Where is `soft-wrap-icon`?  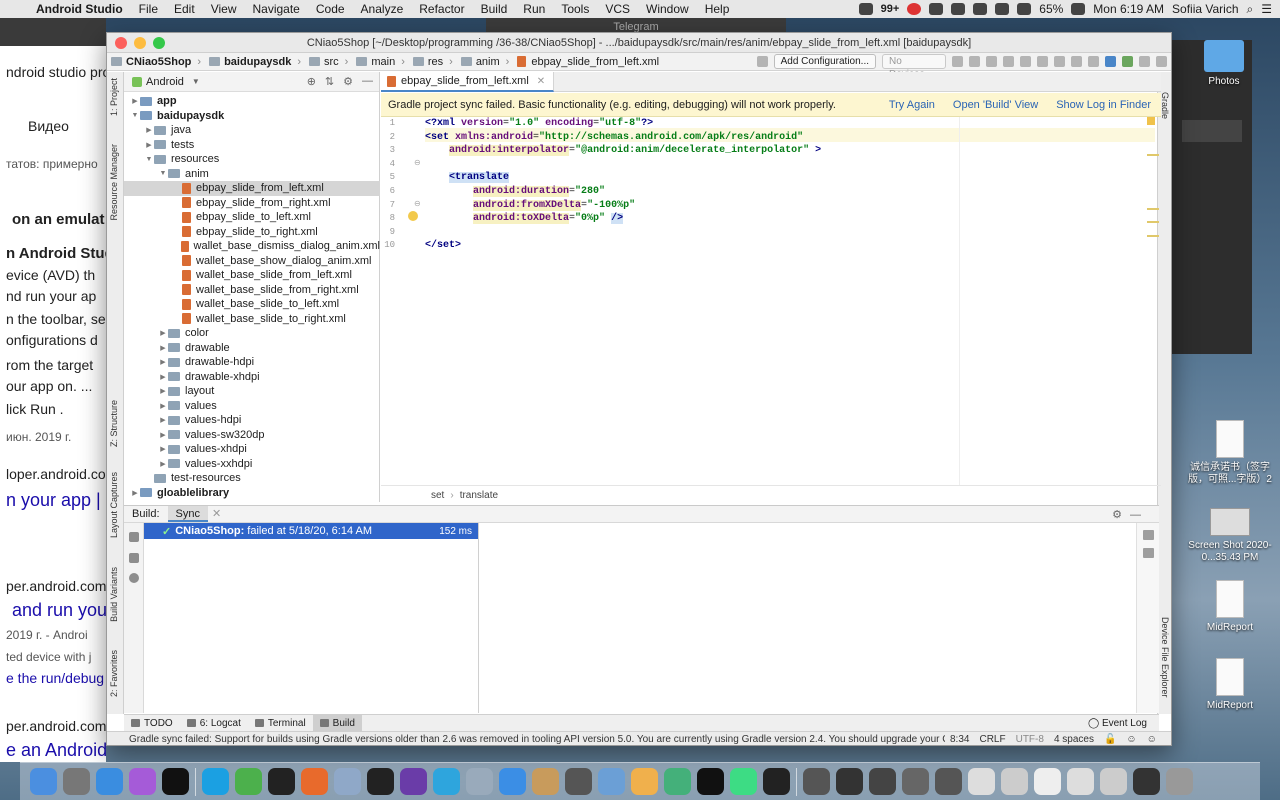
soft-wrap-icon is located at coordinates (1148, 535).